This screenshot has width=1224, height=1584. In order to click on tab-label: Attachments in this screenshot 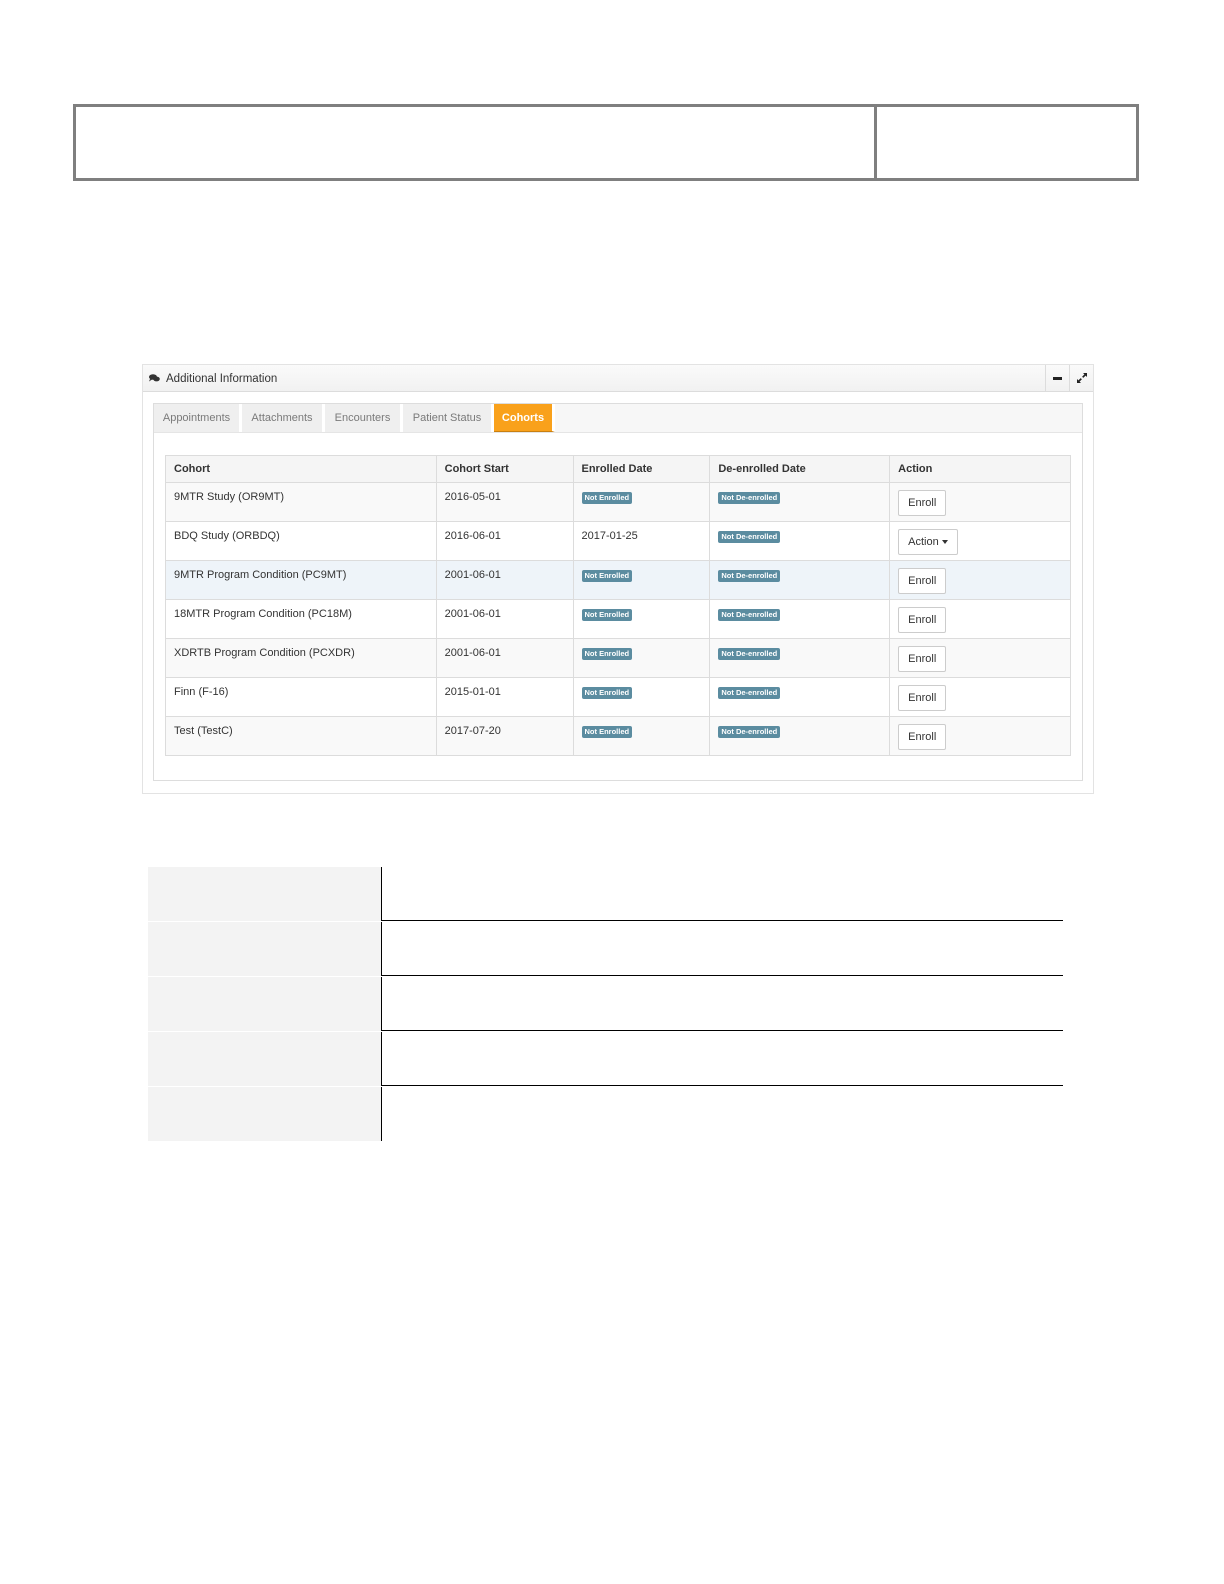, I will do `click(282, 418)`.